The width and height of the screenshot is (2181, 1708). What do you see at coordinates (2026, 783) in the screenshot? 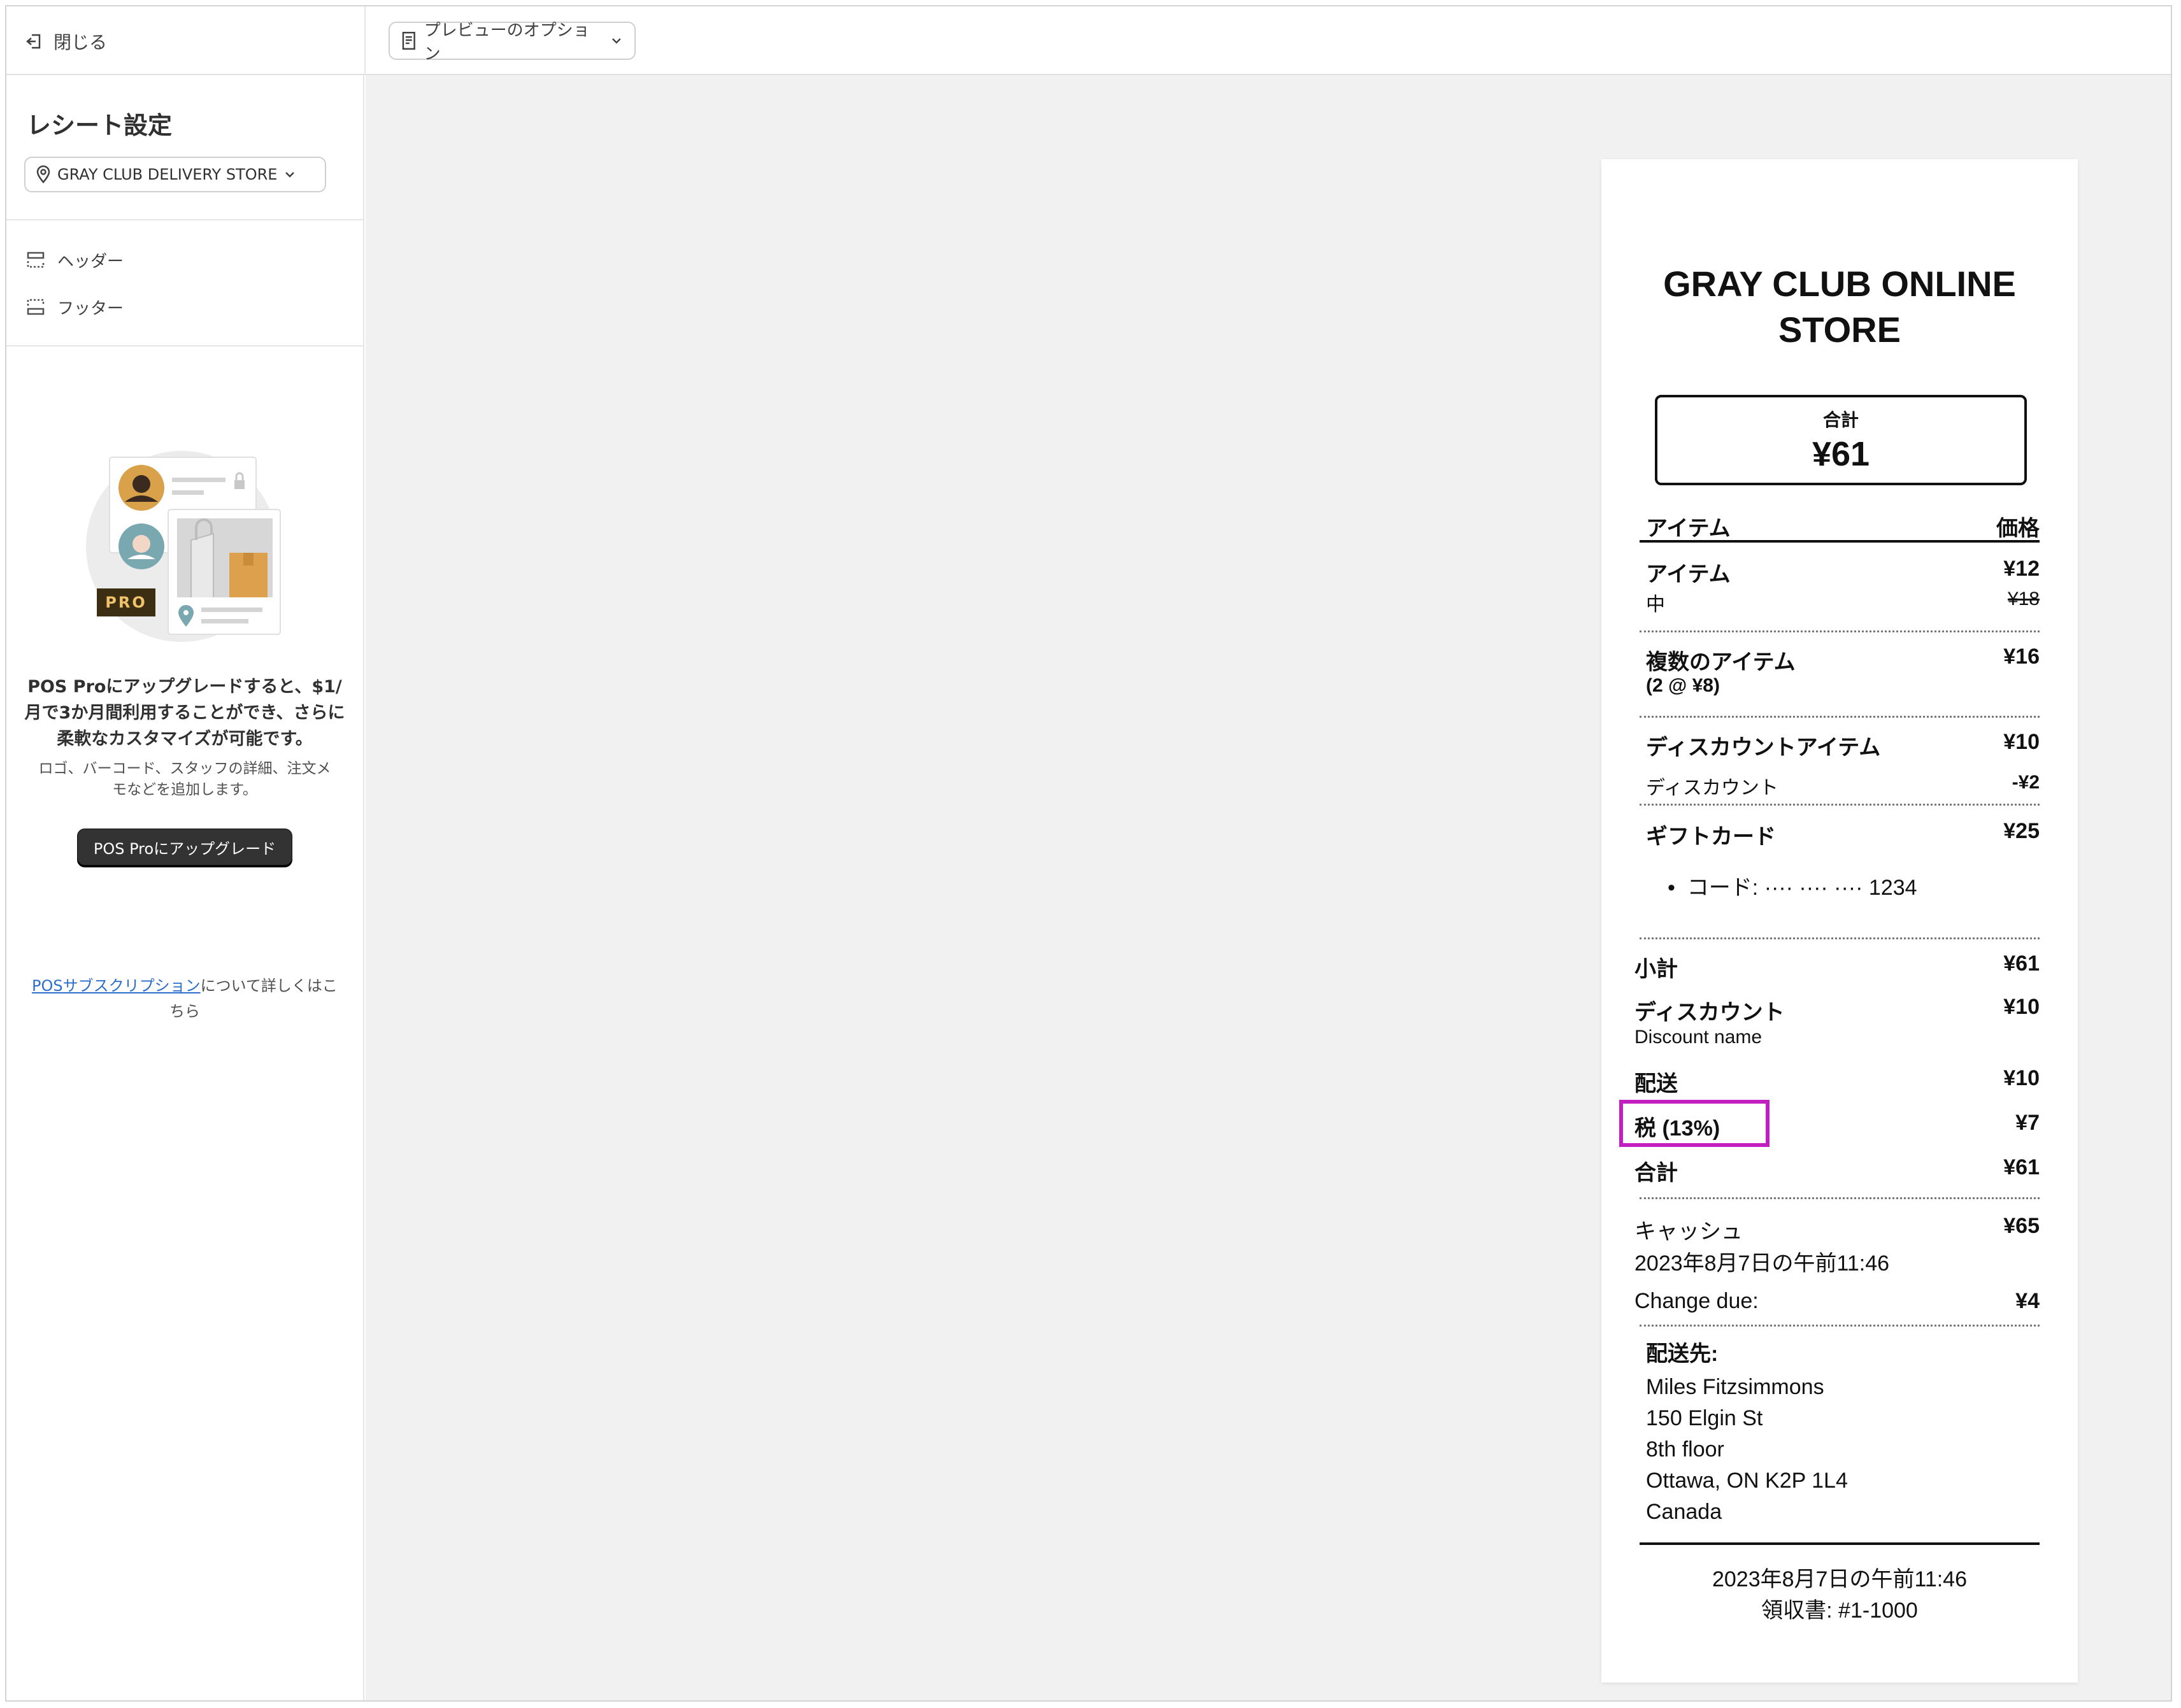
I see `line-item-discount-value: -¥2` at bounding box center [2026, 783].